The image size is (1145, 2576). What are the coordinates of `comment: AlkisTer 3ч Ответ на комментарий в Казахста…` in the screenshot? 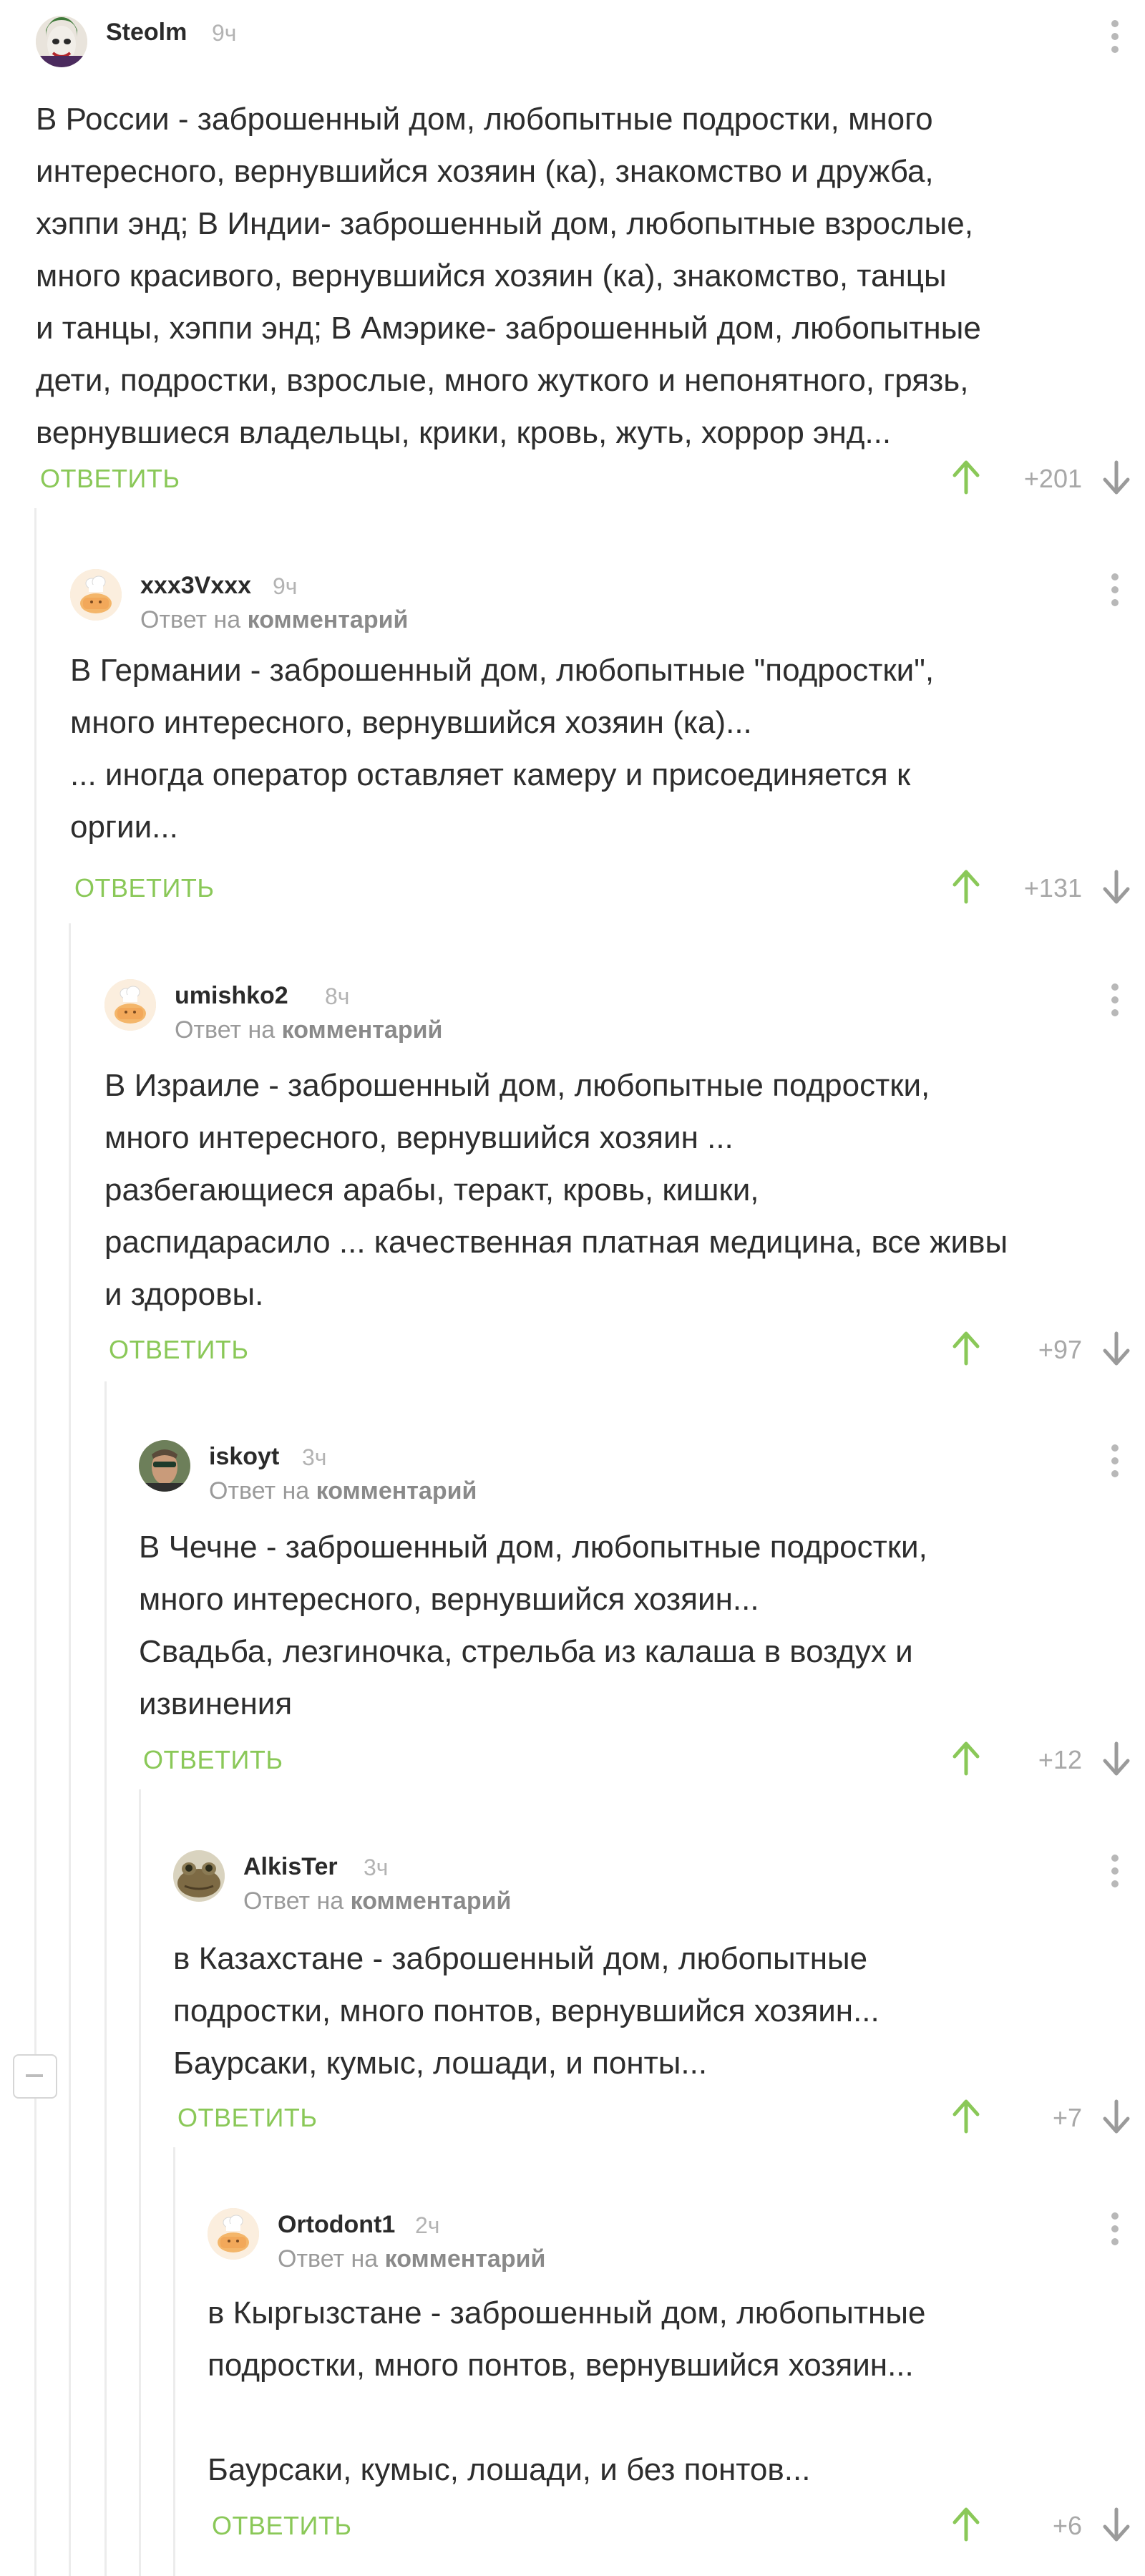 It's located at (652, 1998).